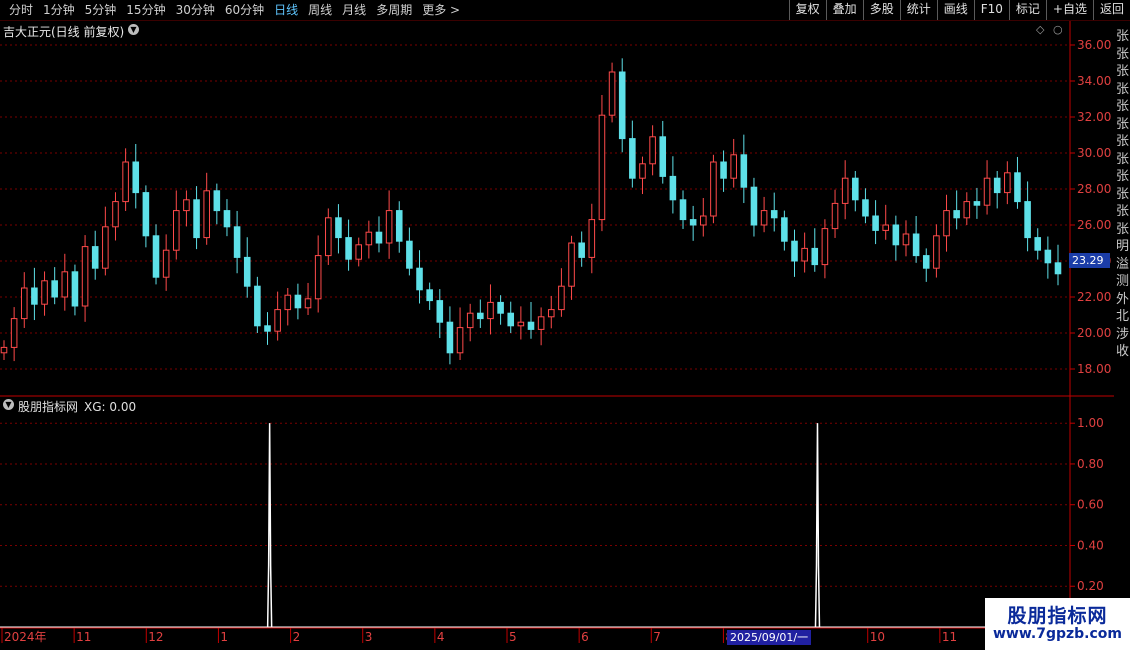  I want to click on period-tab-2: 5分钟, so click(101, 10).